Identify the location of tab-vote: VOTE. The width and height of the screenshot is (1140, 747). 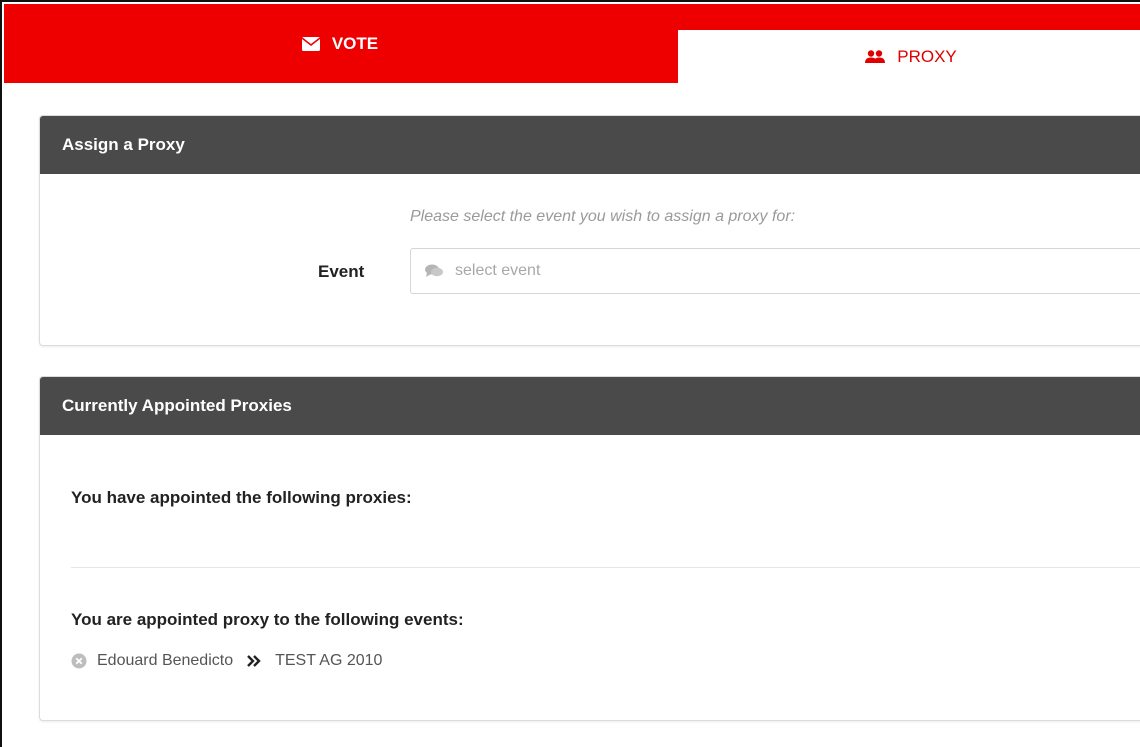
(340, 43).